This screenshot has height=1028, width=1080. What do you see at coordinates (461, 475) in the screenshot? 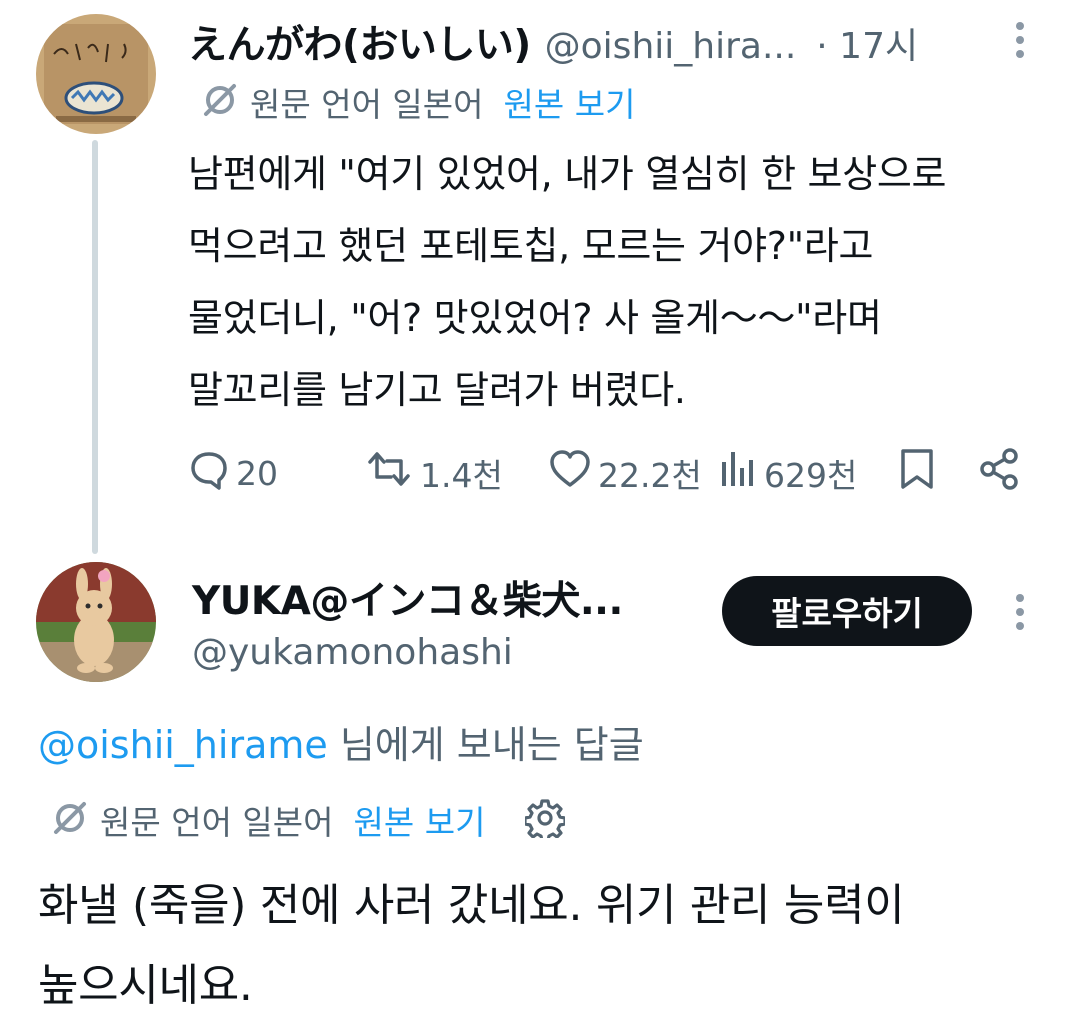
I see `retweet-count: 1.4천` at bounding box center [461, 475].